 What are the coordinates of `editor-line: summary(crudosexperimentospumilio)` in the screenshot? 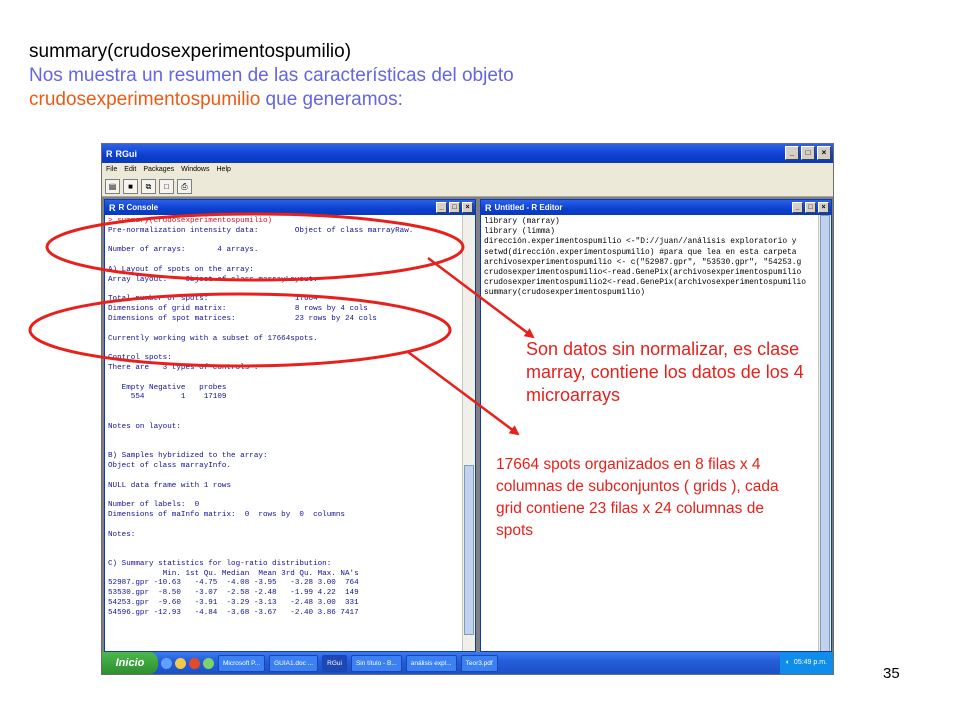 It's located at (564, 293).